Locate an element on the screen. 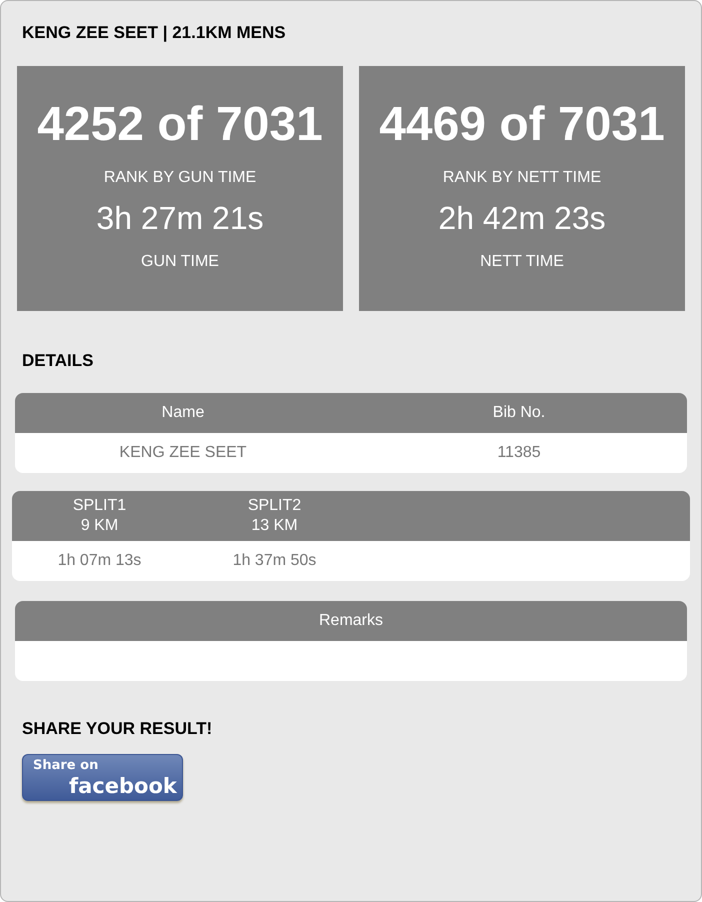  time-value: 2h 42m 23s is located at coordinates (522, 218).